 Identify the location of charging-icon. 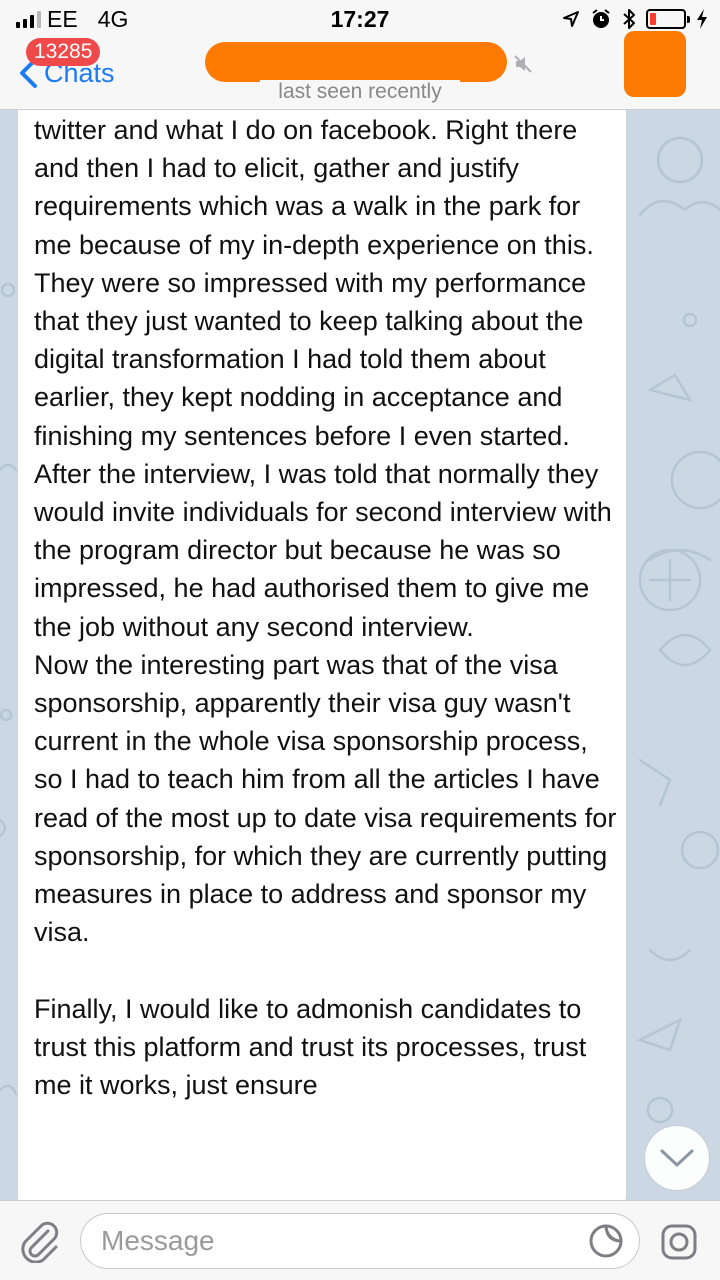
(702, 19).